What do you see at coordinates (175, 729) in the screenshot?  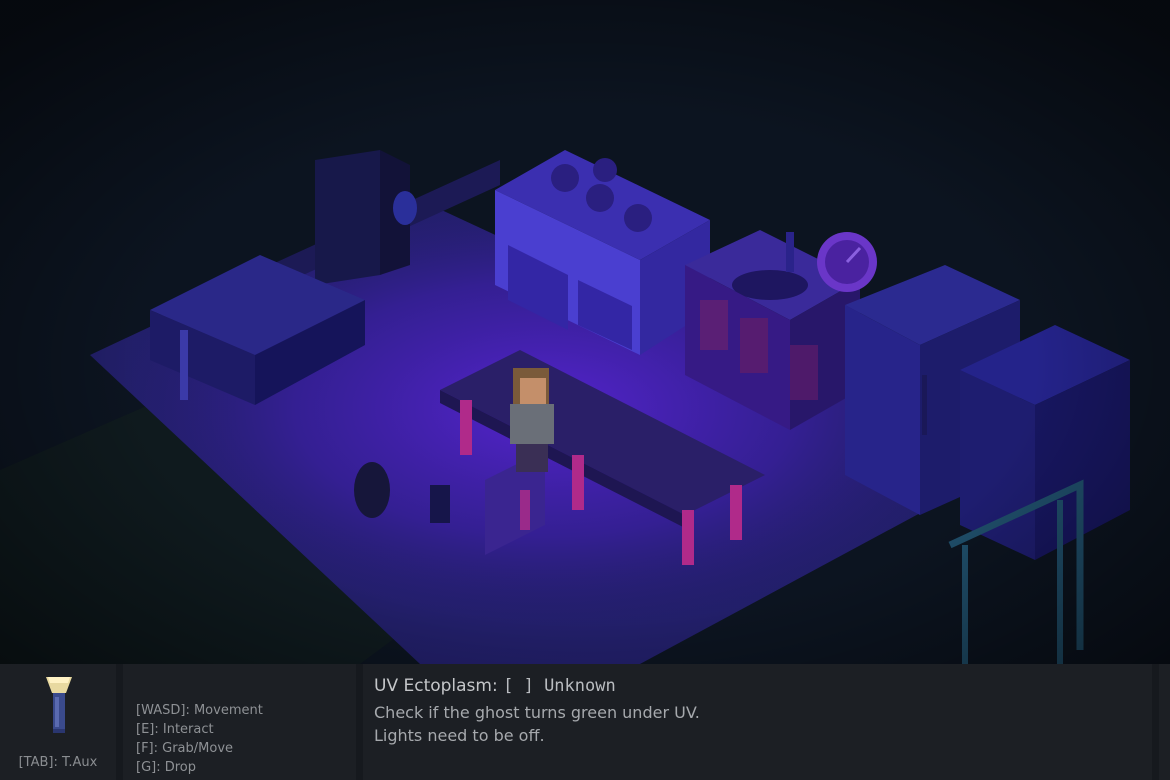 I see `control-hint-interact: [E]: Interact` at bounding box center [175, 729].